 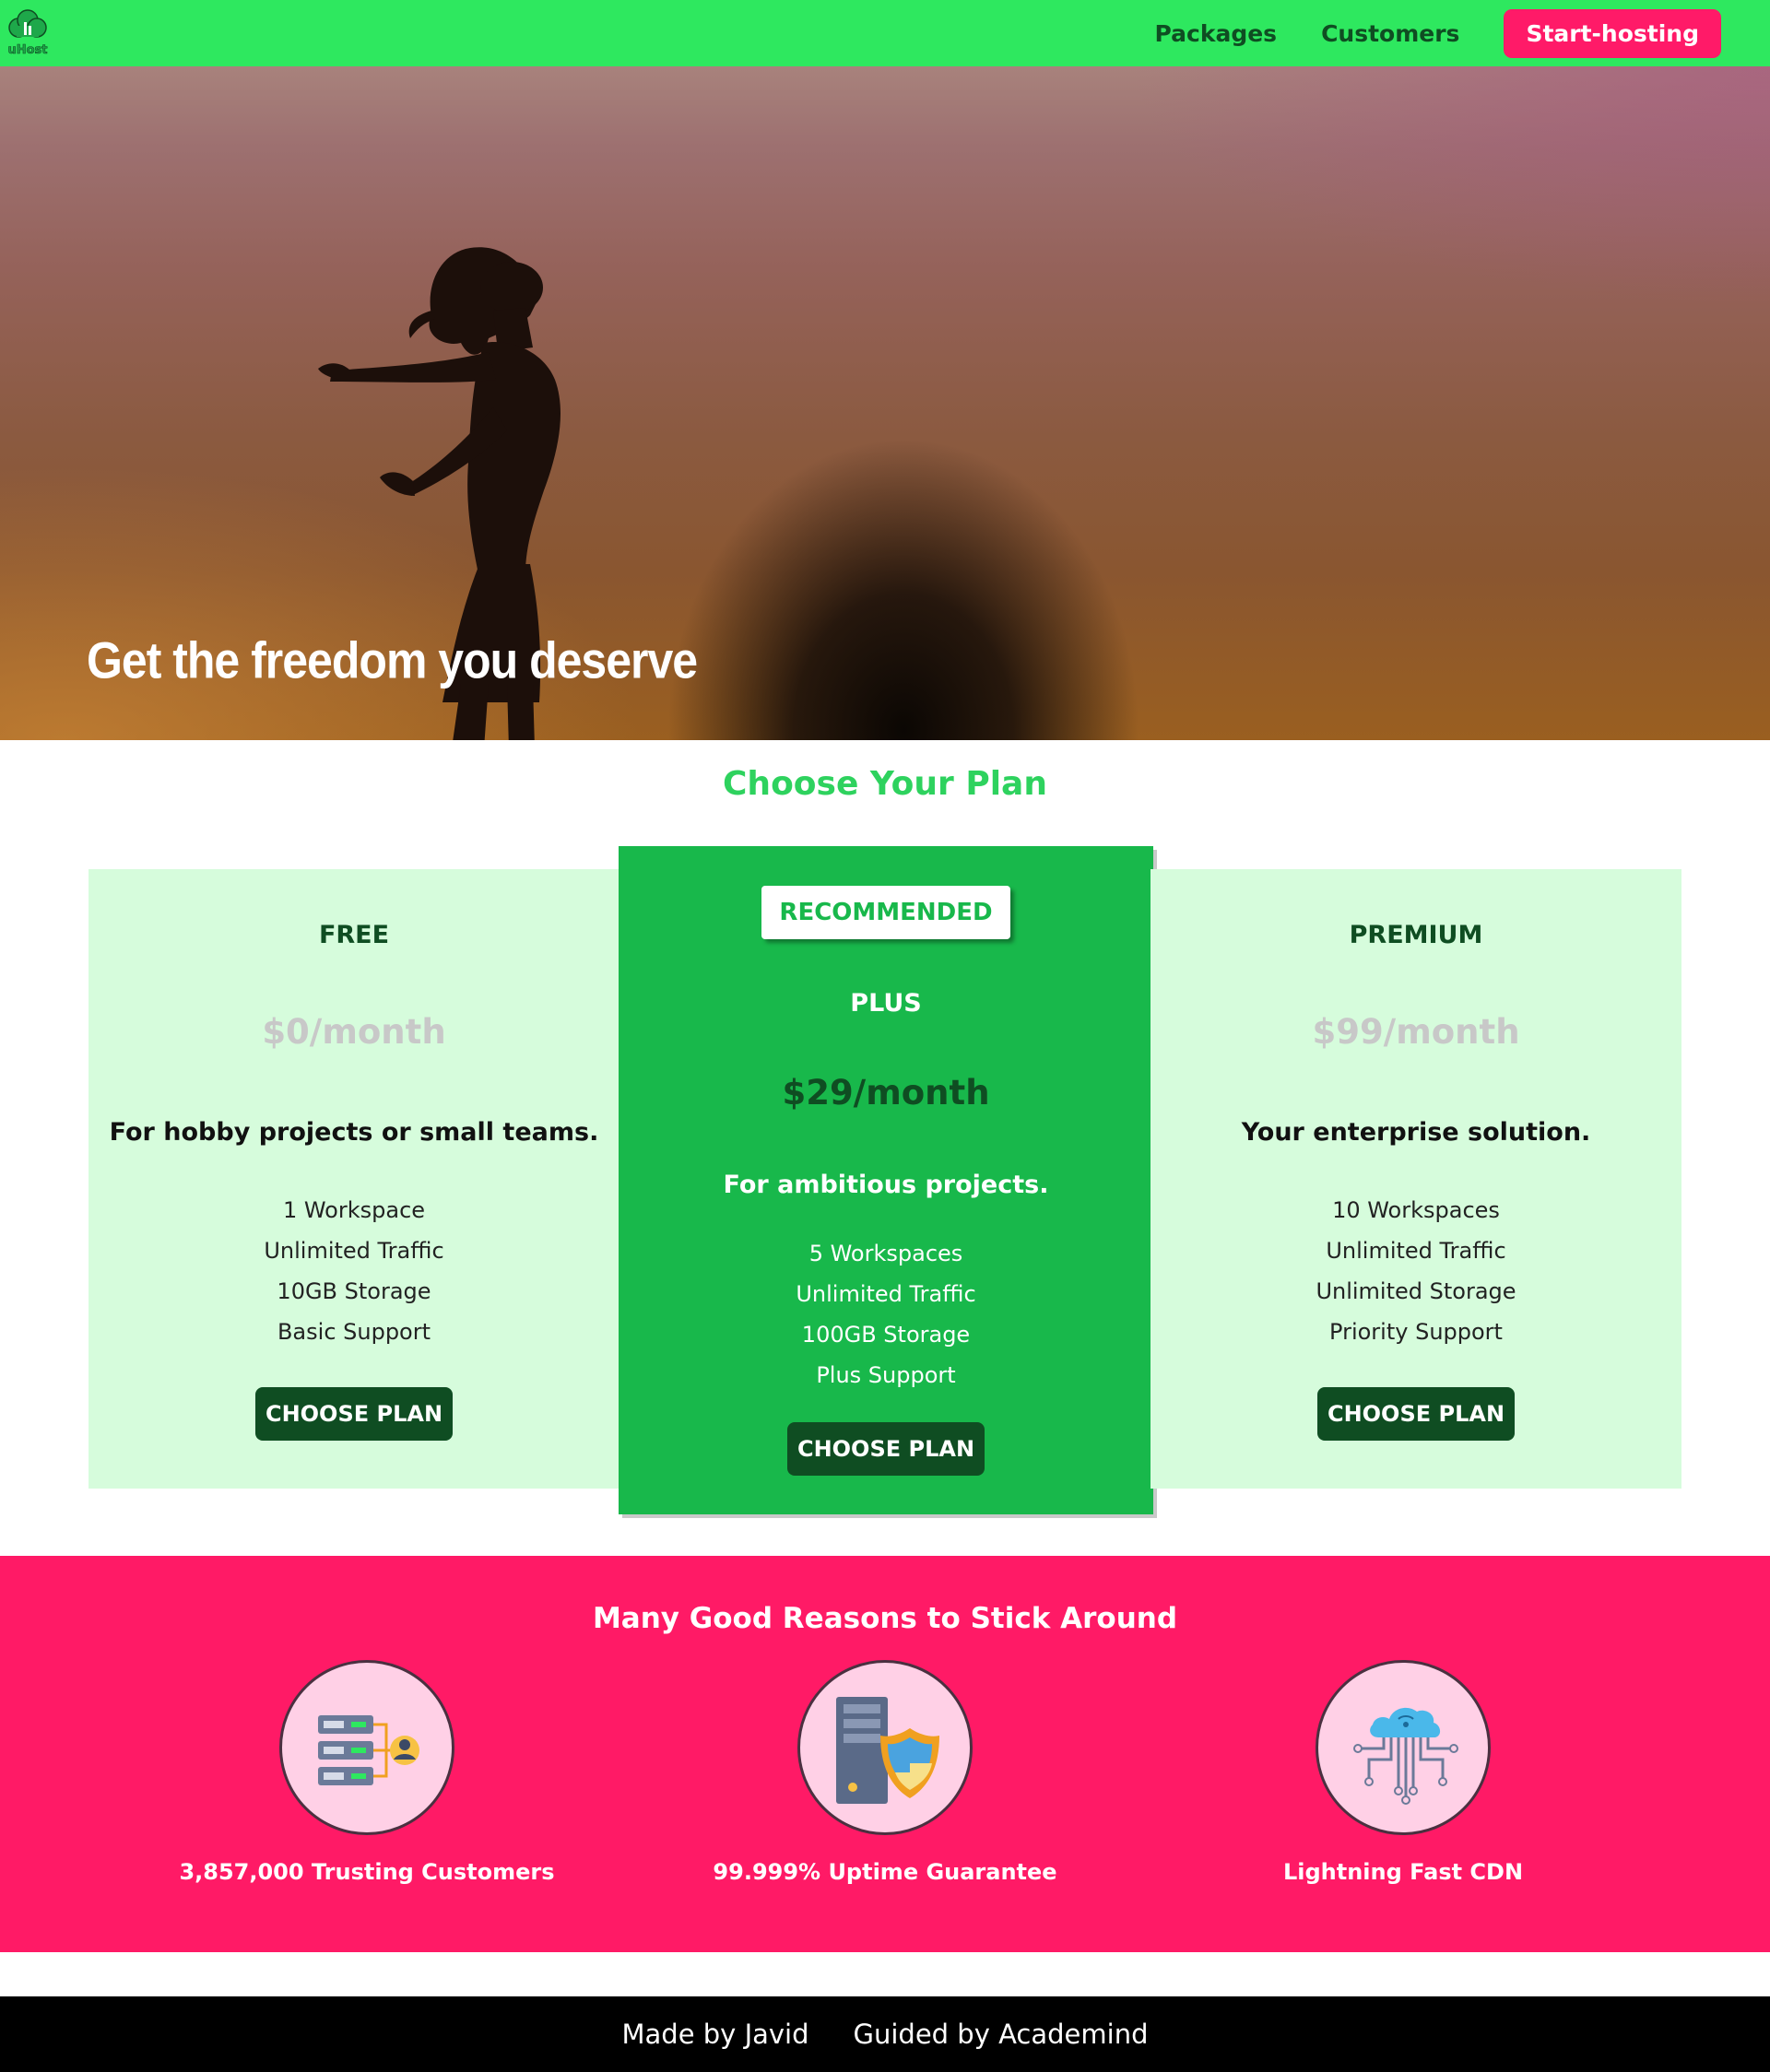 I want to click on recommended-badge: RECOMMENDED, so click(x=885, y=913).